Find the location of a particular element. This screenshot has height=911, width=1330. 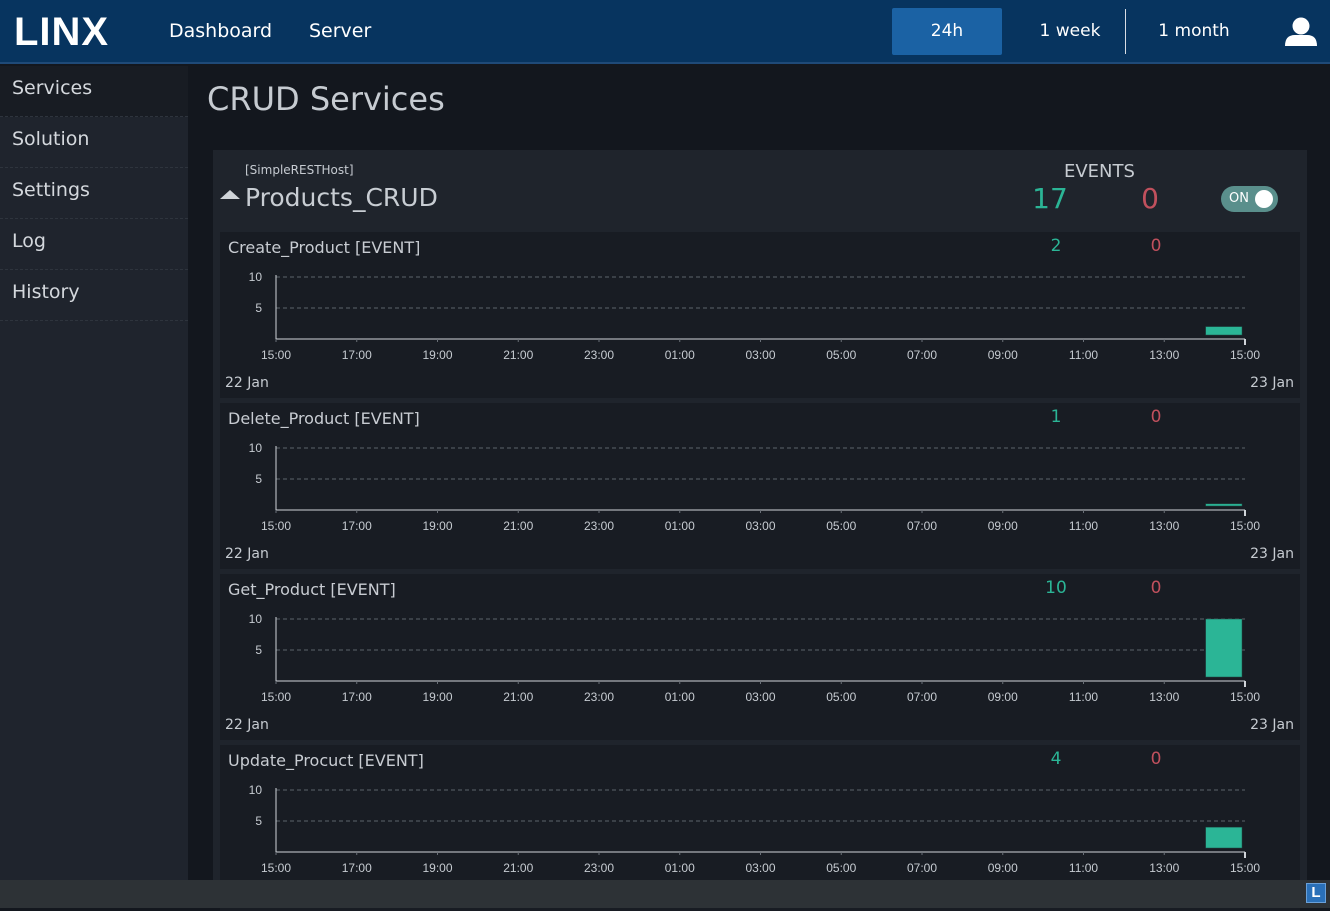

range-1-week-button: 1 week is located at coordinates (1070, 31).